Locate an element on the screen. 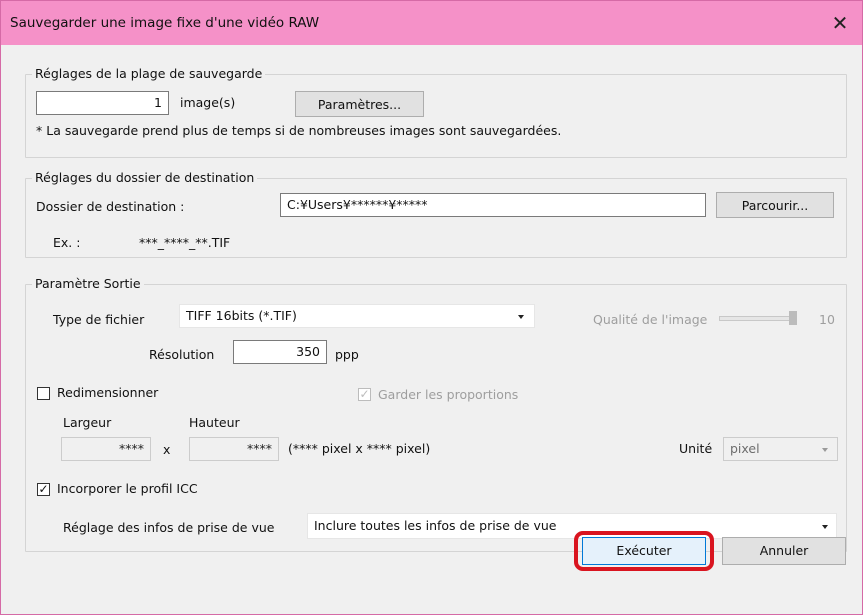 Image resolution: width=863 pixels, height=615 pixels. slider-track is located at coordinates (758, 318).